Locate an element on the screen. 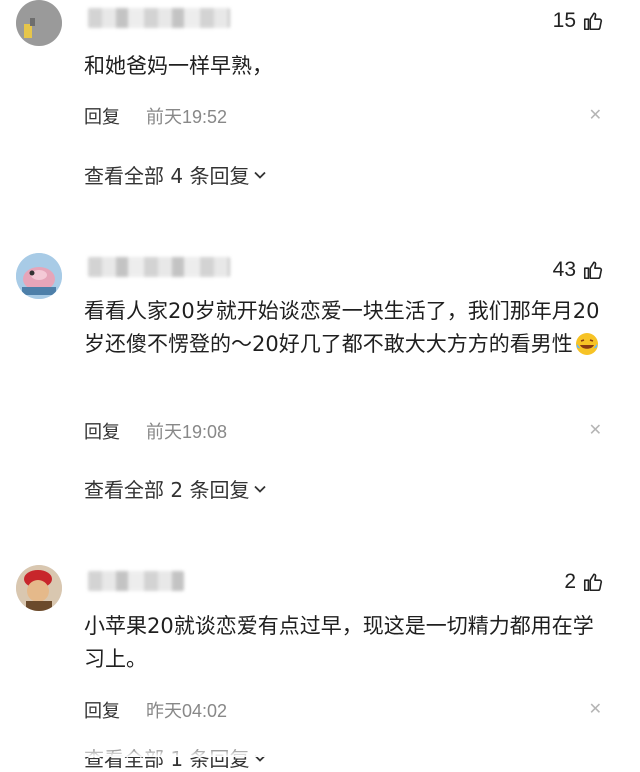  view-all-replies-label: 查看全部 4 条回复 is located at coordinates (167, 176).